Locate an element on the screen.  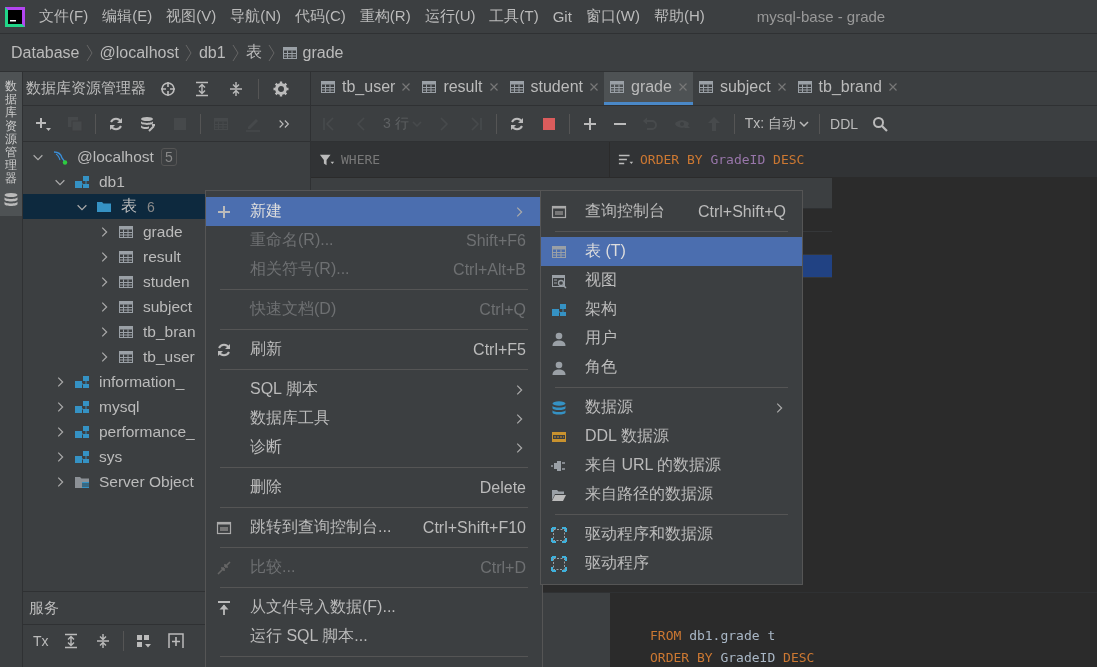
item-count: 5 is located at coordinates (168, 156).